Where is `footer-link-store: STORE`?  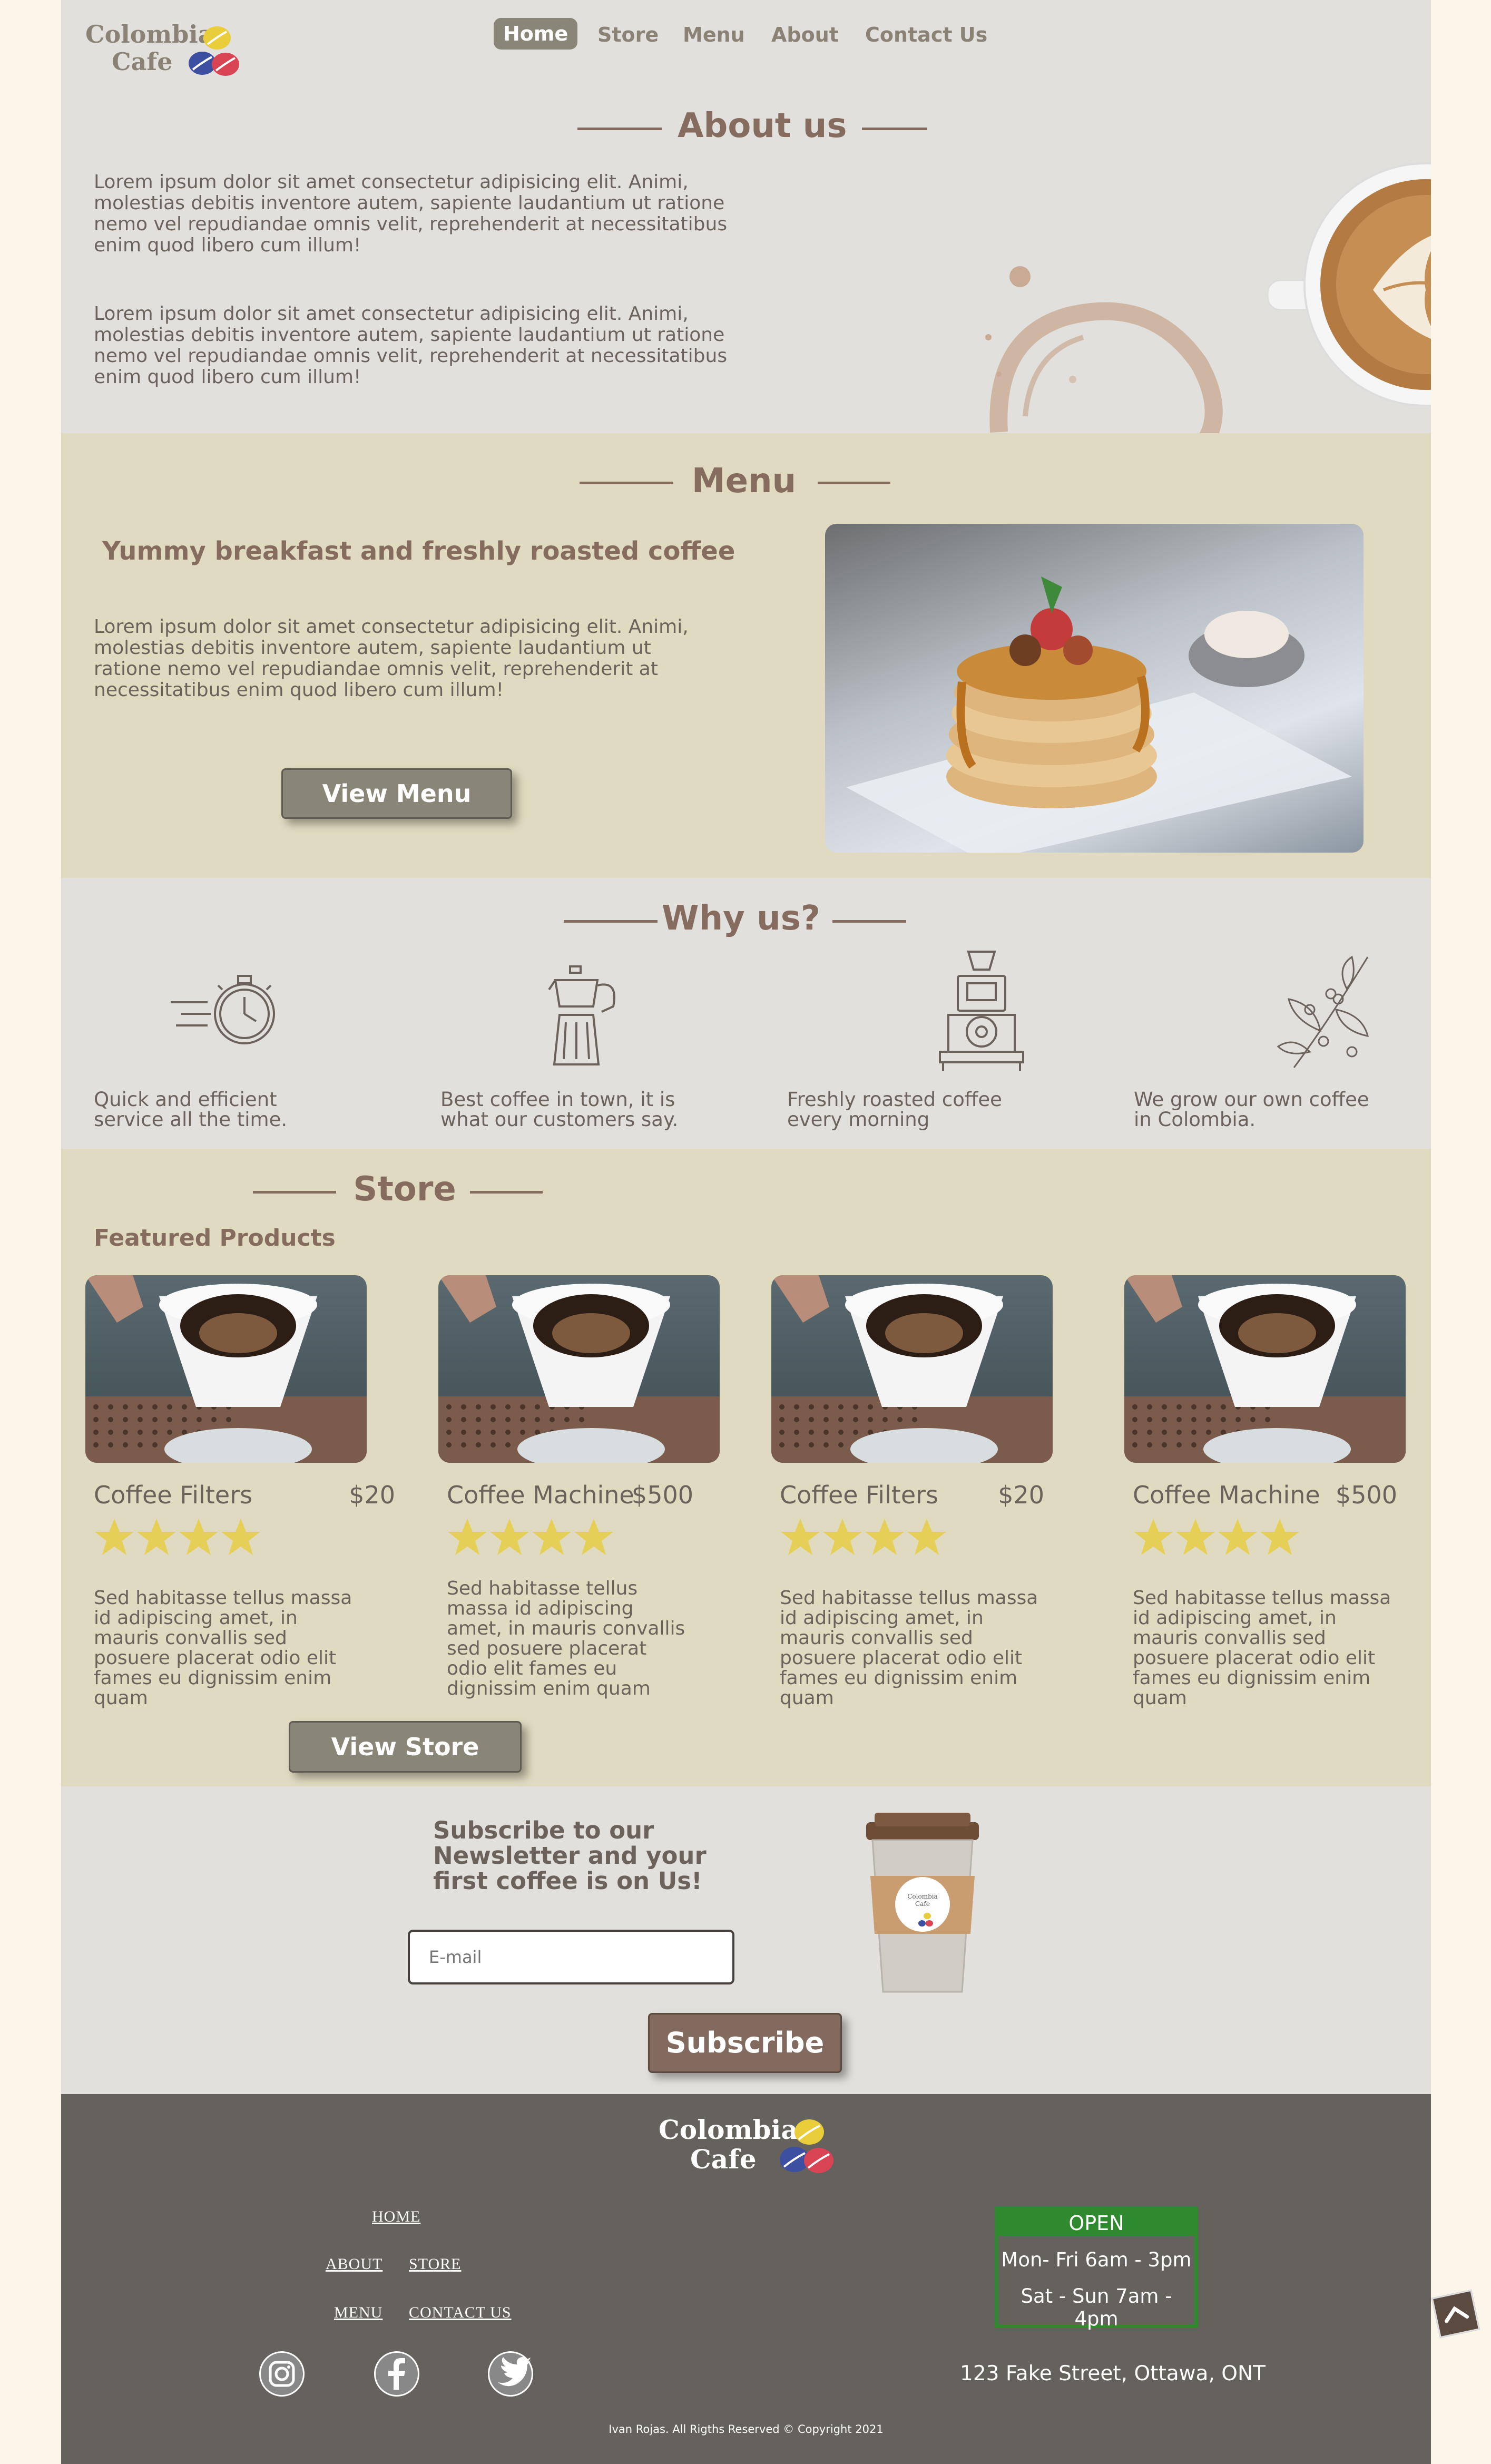 footer-link-store: STORE is located at coordinates (435, 2264).